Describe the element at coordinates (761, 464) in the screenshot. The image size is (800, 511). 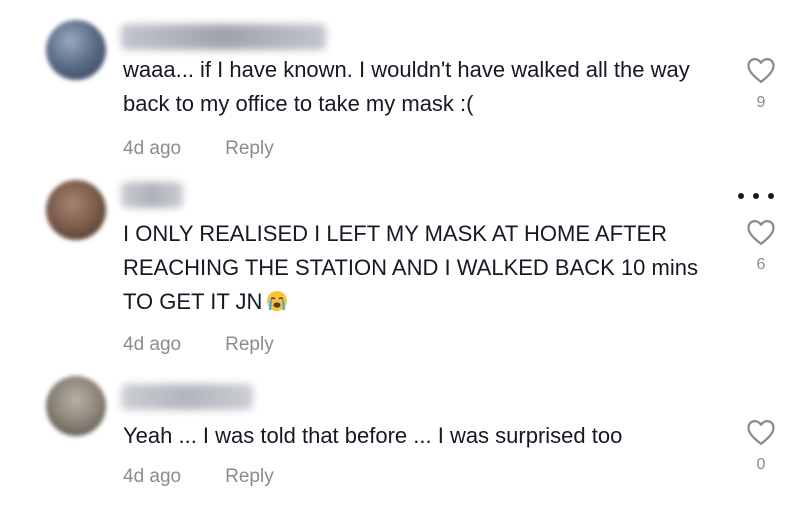
I see `like-count: 0` at that location.